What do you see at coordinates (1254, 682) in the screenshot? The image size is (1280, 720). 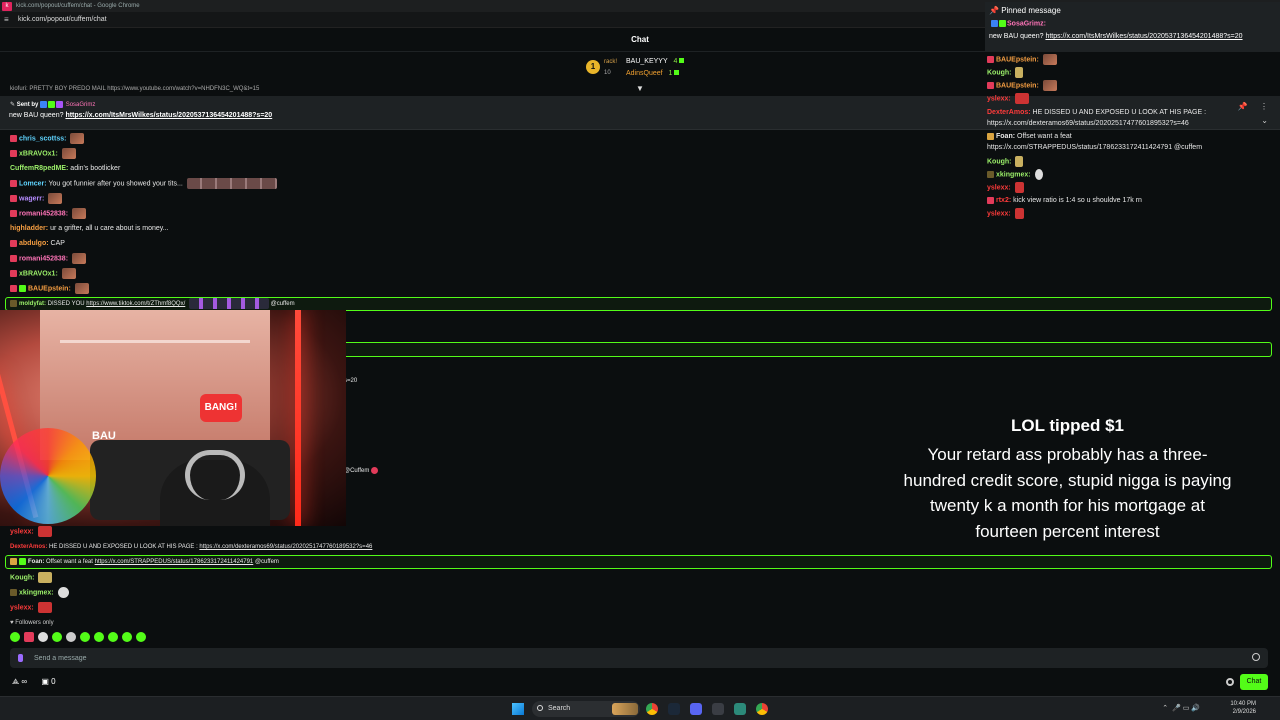 I see `chat-send-button: Chat` at bounding box center [1254, 682].